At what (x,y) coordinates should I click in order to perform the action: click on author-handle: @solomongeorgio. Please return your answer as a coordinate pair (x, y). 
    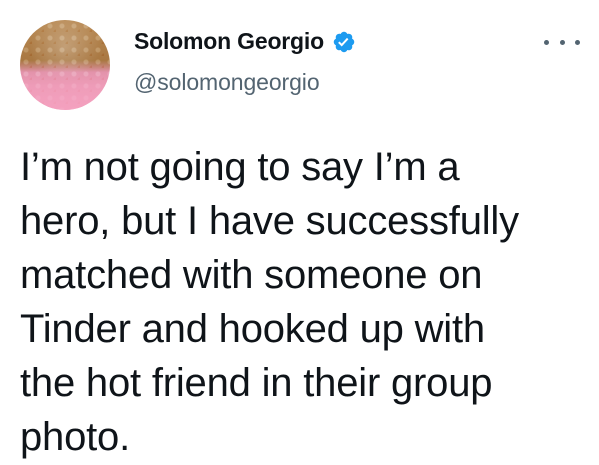
    Looking at the image, I should click on (227, 82).